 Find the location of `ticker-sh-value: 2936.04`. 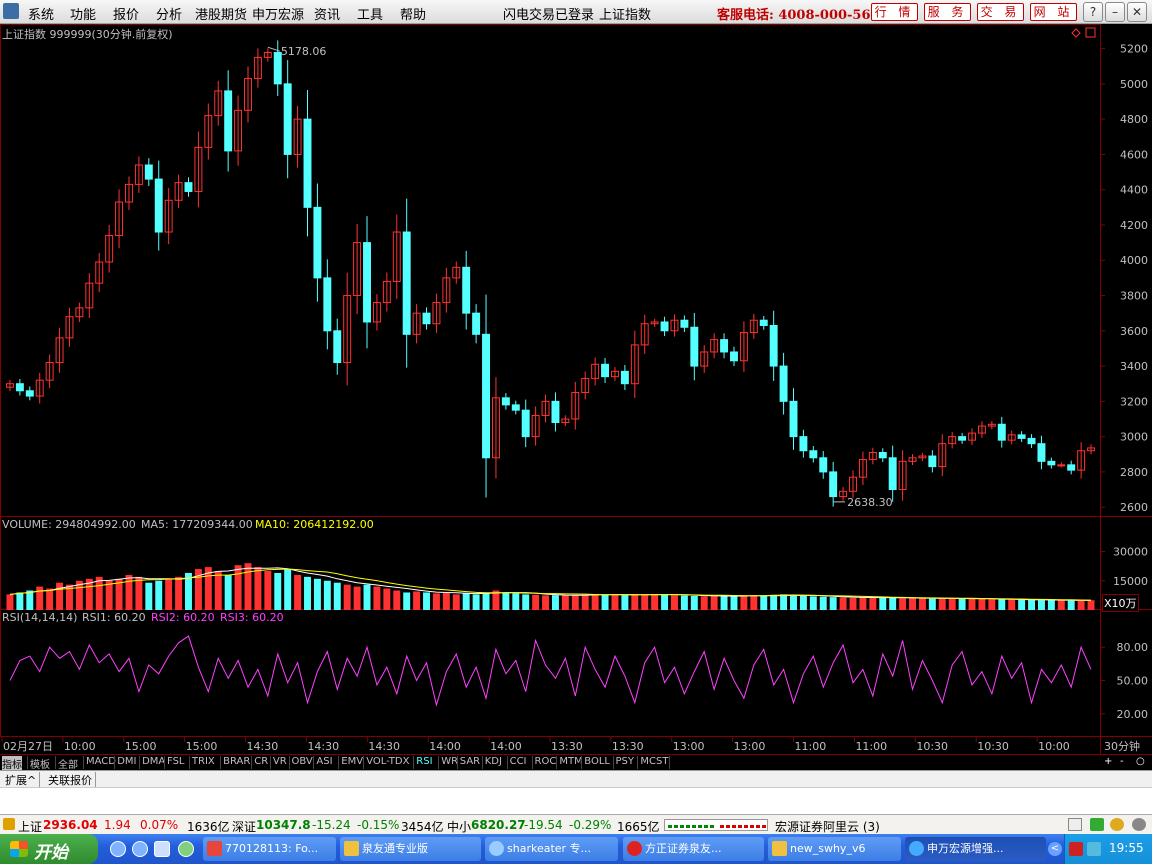

ticker-sh-value: 2936.04 is located at coordinates (70, 825).